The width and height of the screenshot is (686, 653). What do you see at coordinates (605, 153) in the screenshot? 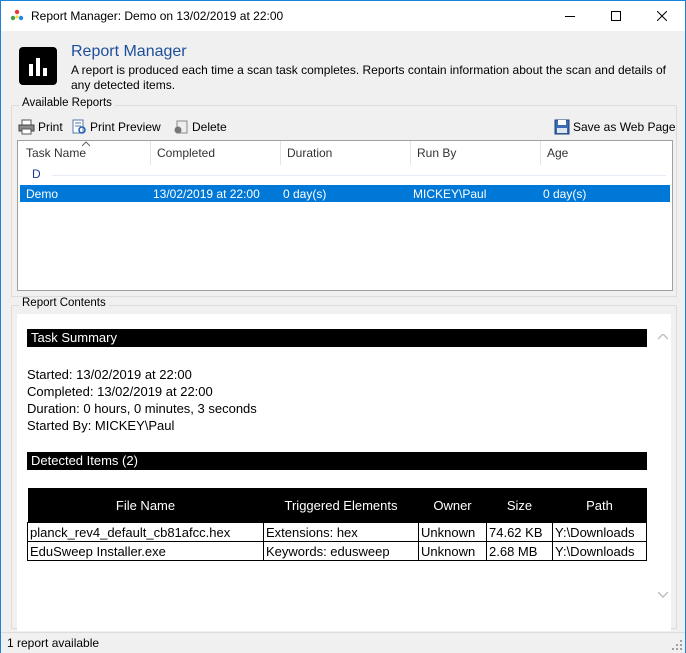
I see `column-header-age: Age` at bounding box center [605, 153].